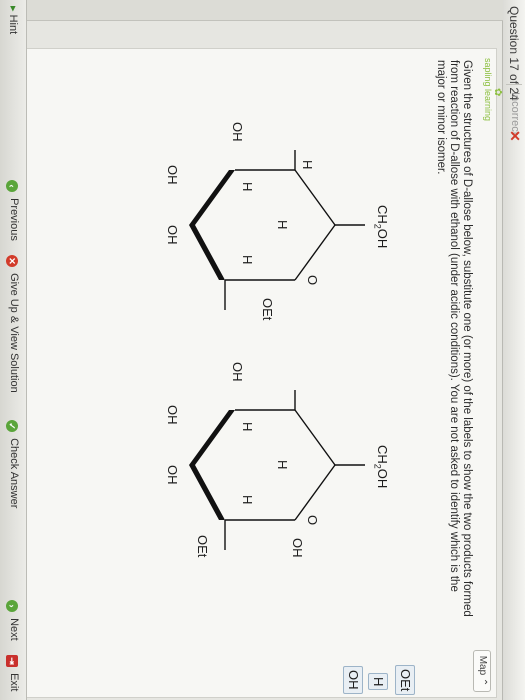 The height and width of the screenshot is (700, 525). What do you see at coordinates (482, 682) in the screenshot?
I see `map-icon: ⌃` at bounding box center [482, 682].